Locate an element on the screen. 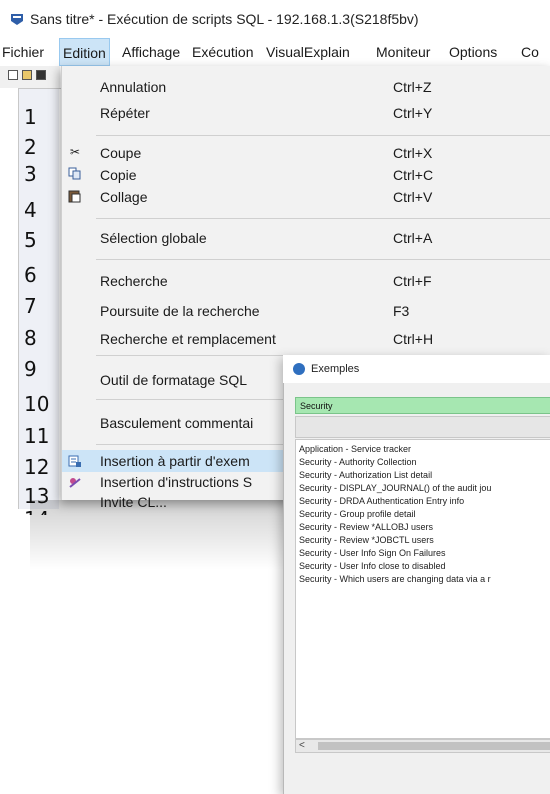  menu-item-shortcut: Ctrl+H is located at coordinates (413, 339).